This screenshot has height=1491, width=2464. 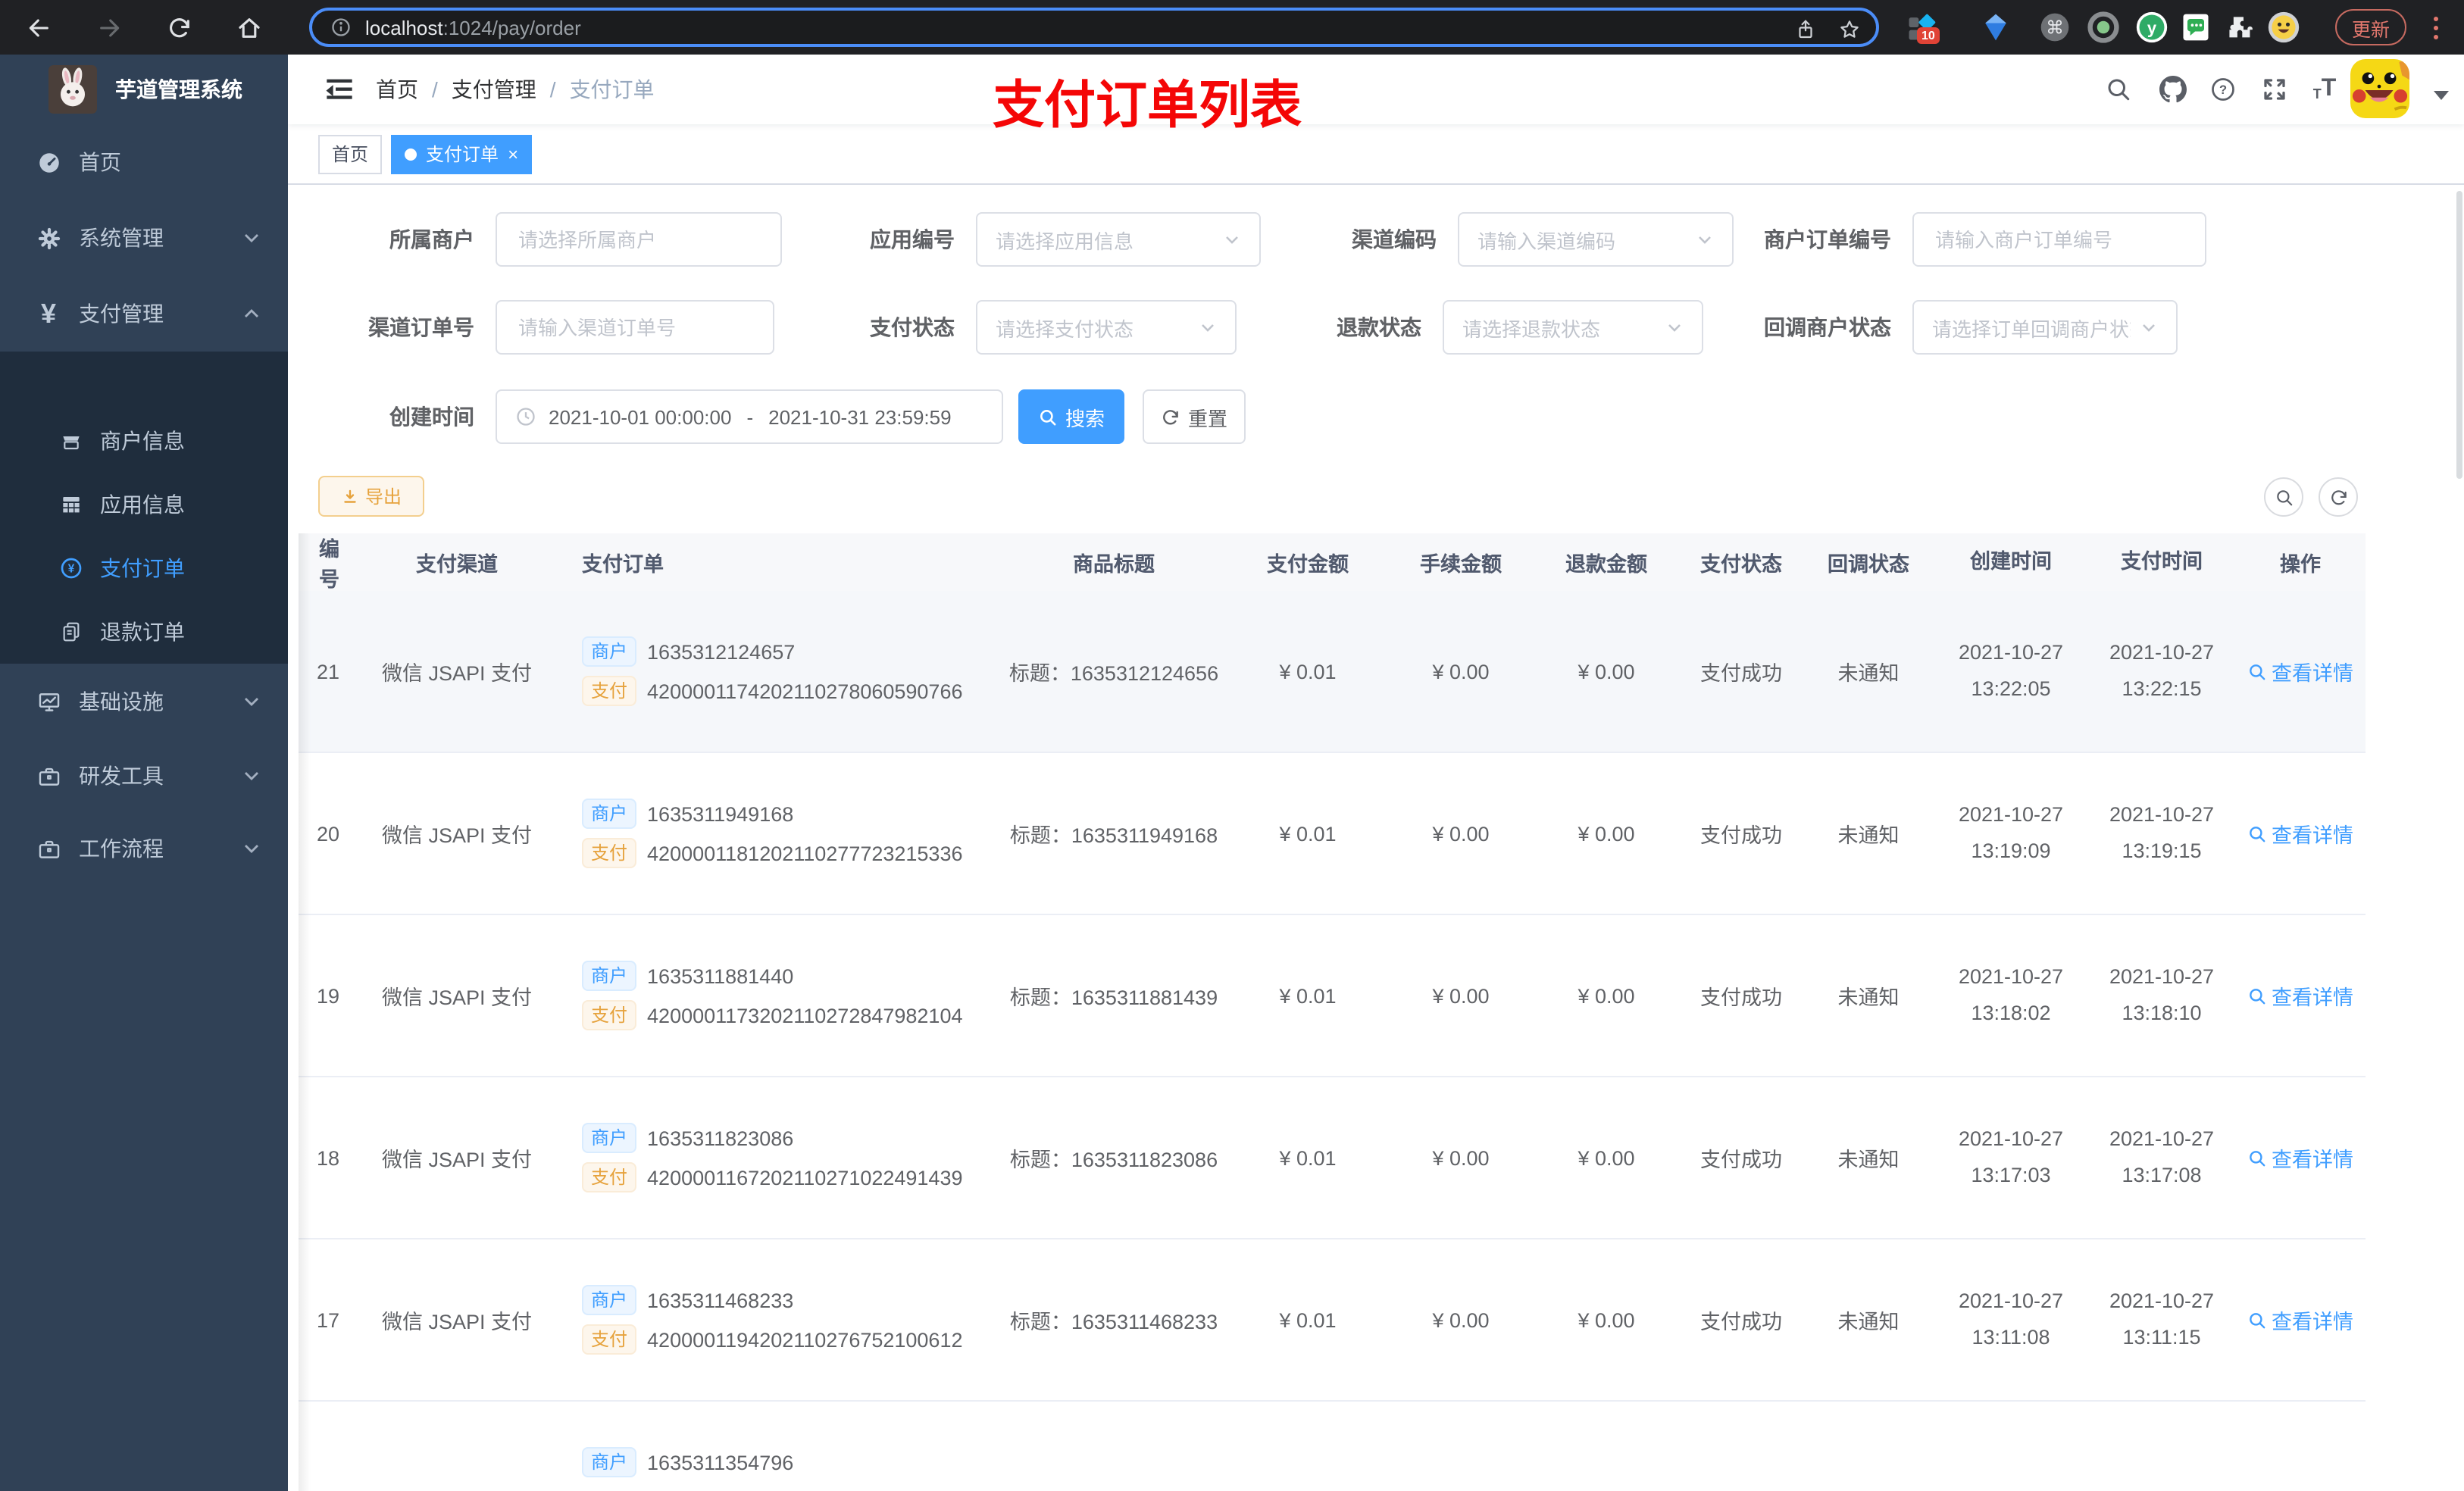 What do you see at coordinates (2274, 89) in the screenshot?
I see `fullscreen-icon` at bounding box center [2274, 89].